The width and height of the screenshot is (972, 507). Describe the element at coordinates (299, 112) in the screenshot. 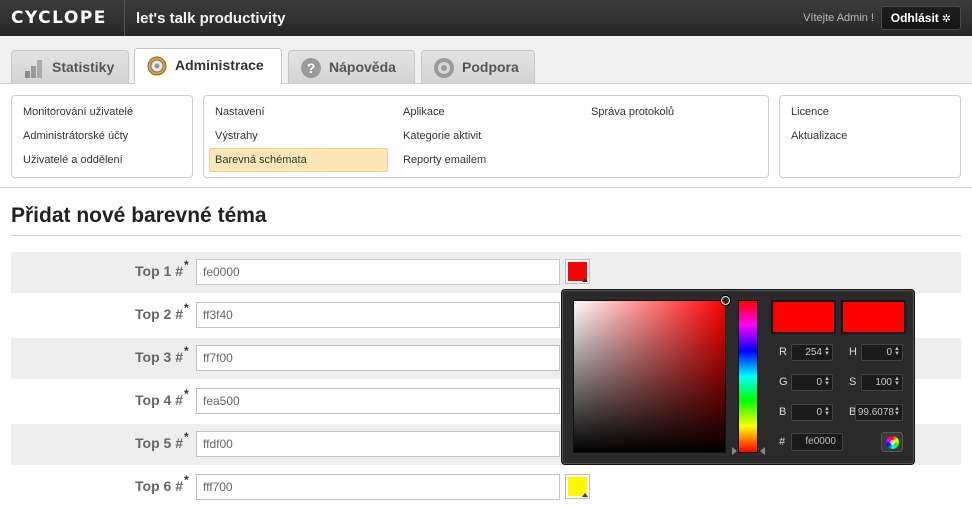

I see `submenu-item-settings: Nastavení` at that location.